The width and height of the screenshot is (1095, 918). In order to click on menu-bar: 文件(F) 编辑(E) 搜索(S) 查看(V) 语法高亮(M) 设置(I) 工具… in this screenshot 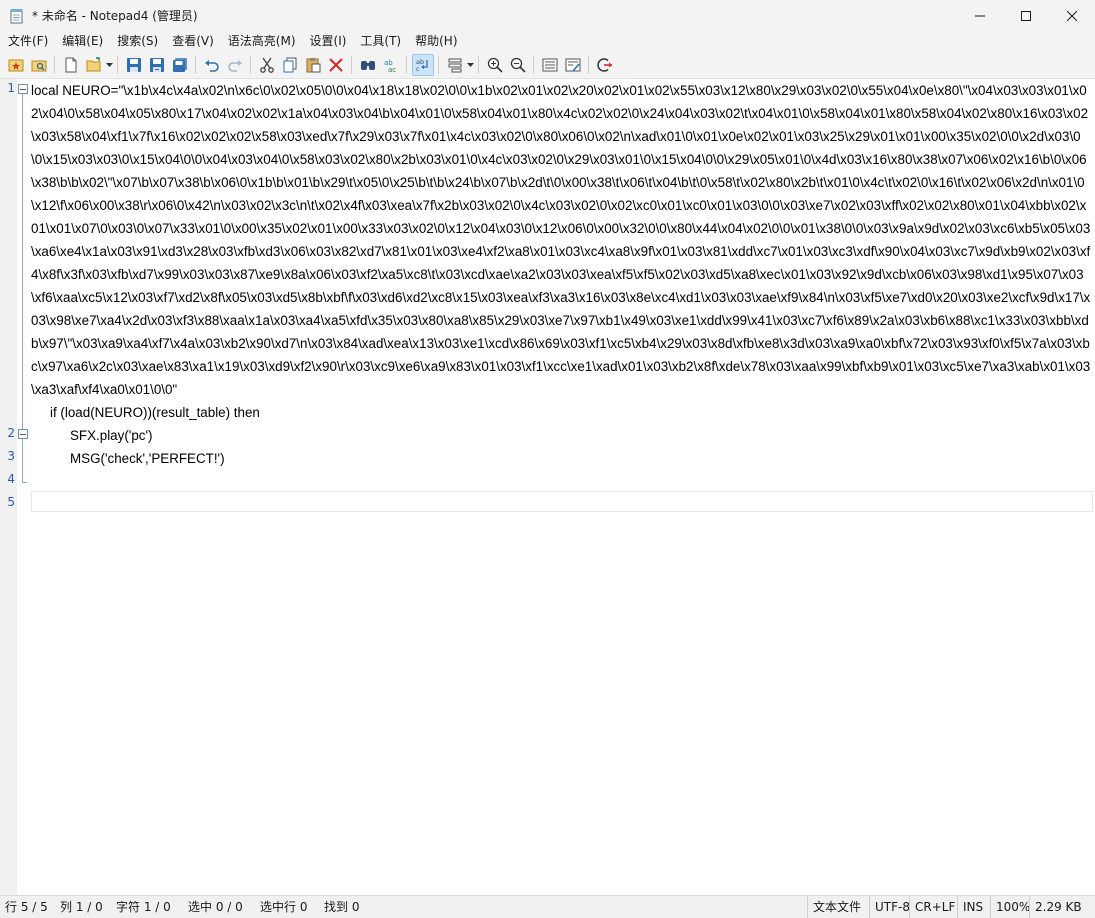, I will do `click(547, 41)`.